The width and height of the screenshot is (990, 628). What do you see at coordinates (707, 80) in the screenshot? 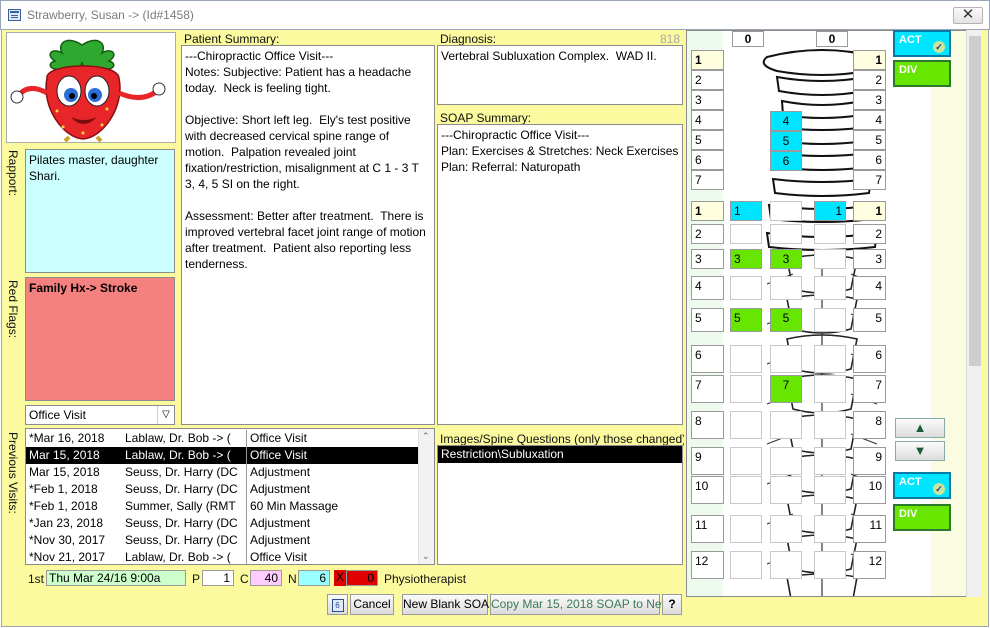
I see `cervical-level-left: 2` at bounding box center [707, 80].